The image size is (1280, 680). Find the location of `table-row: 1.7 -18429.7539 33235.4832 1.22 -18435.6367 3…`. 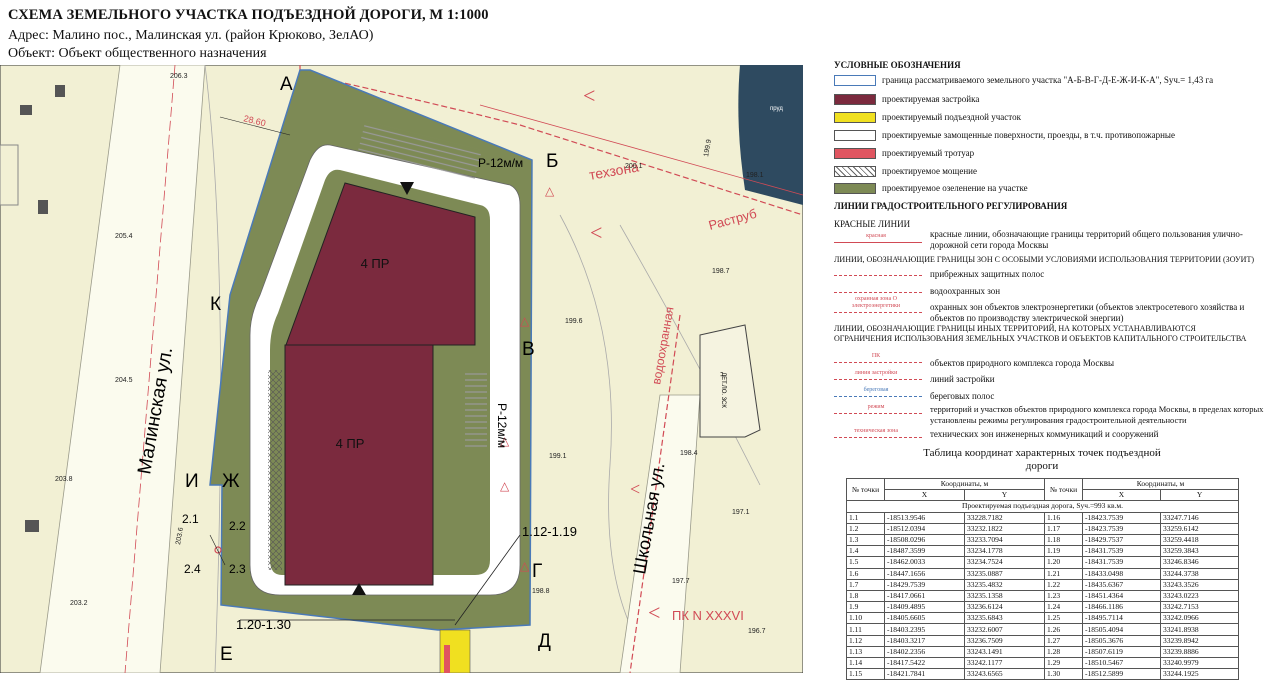

table-row: 1.7 -18429.7539 33235.4832 1.22 -18435.6367 3… is located at coordinates (1043, 584).